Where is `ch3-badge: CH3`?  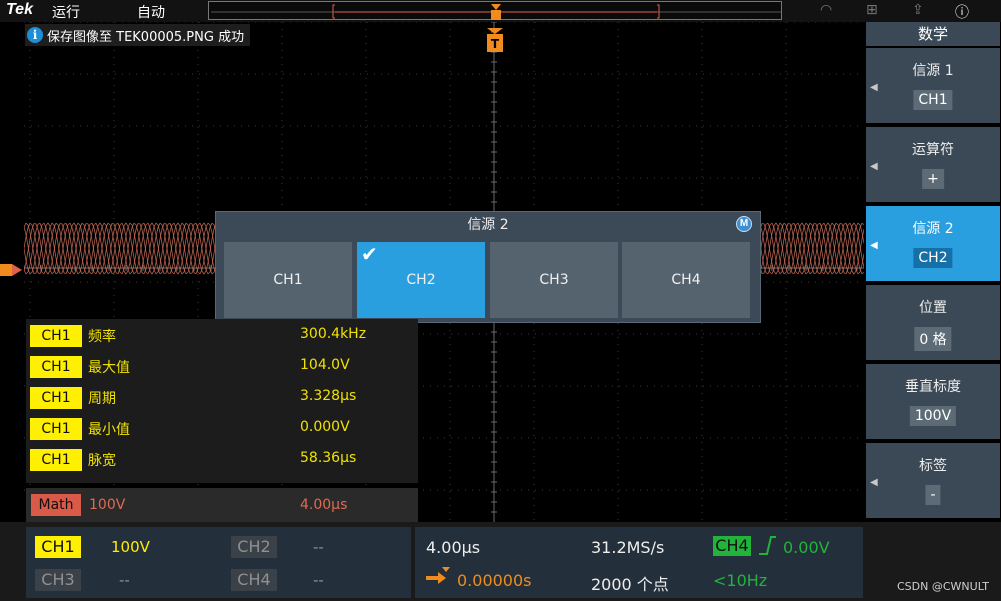 ch3-badge: CH3 is located at coordinates (58, 580).